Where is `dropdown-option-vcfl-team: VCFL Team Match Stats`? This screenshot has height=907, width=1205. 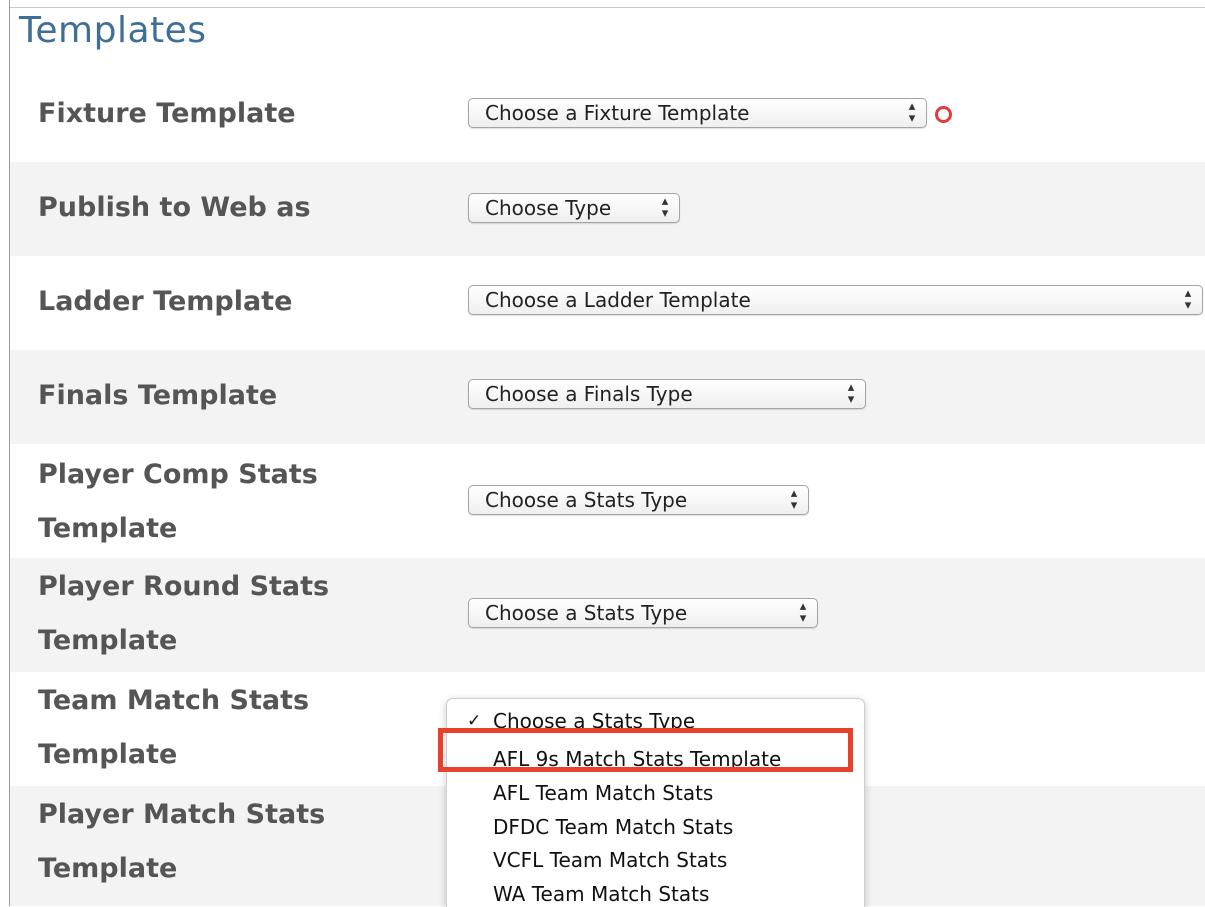
dropdown-option-vcfl-team: VCFL Team Match Stats is located at coordinates (655, 860).